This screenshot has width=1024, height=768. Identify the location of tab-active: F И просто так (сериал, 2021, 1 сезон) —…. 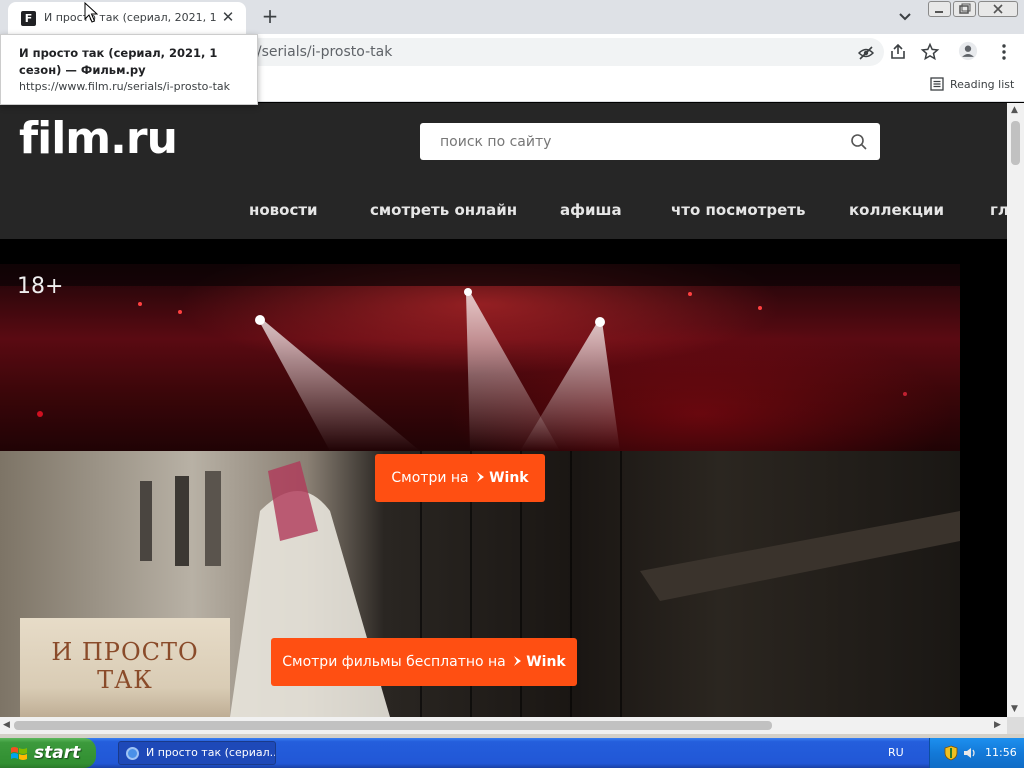
(127, 18).